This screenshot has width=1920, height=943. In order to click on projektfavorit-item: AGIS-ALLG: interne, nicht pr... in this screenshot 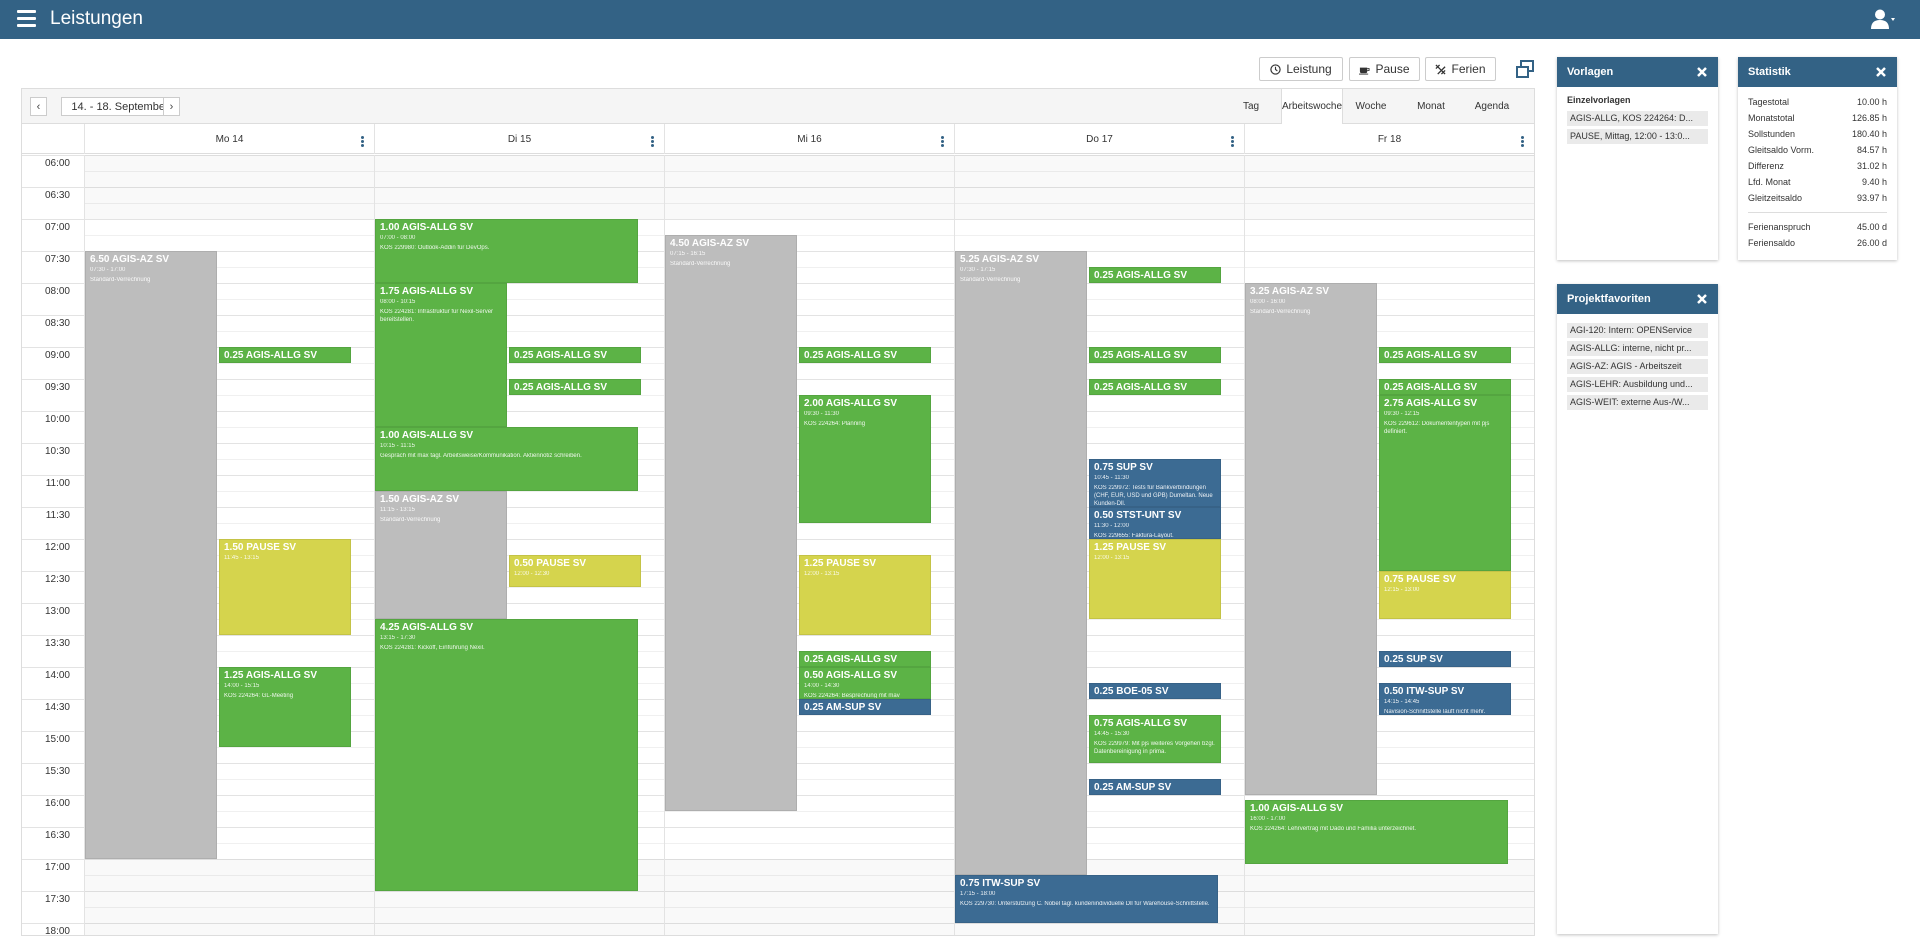, I will do `click(1637, 348)`.